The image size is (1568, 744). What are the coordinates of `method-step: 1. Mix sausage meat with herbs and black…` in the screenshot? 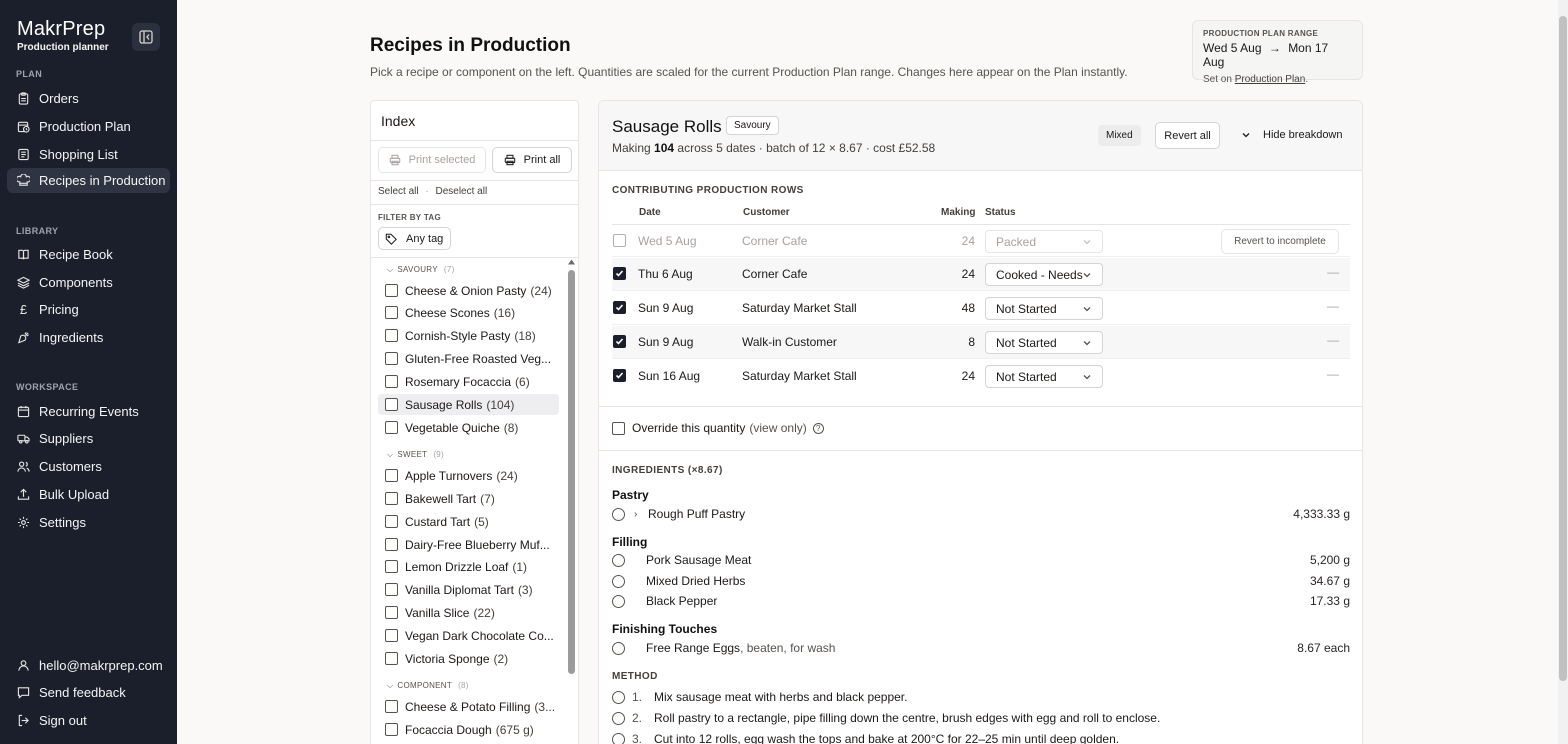 It's located at (759, 697).